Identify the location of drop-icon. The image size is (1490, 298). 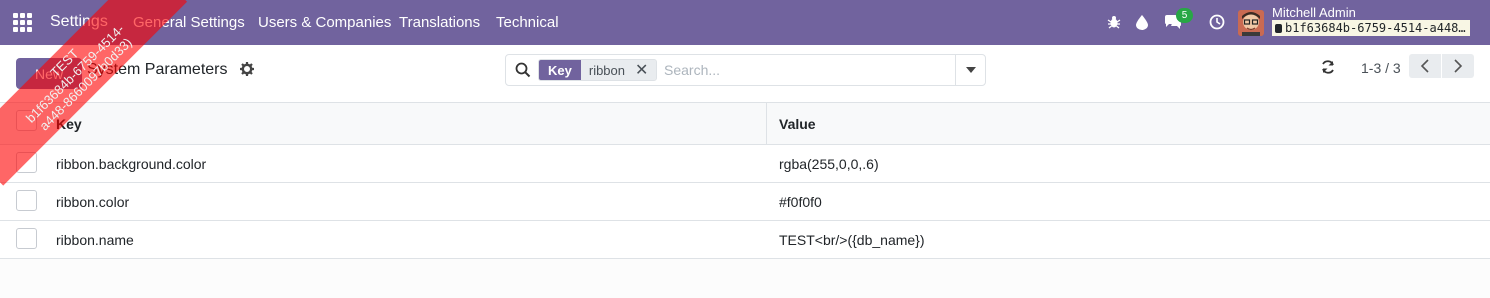
(1142, 22).